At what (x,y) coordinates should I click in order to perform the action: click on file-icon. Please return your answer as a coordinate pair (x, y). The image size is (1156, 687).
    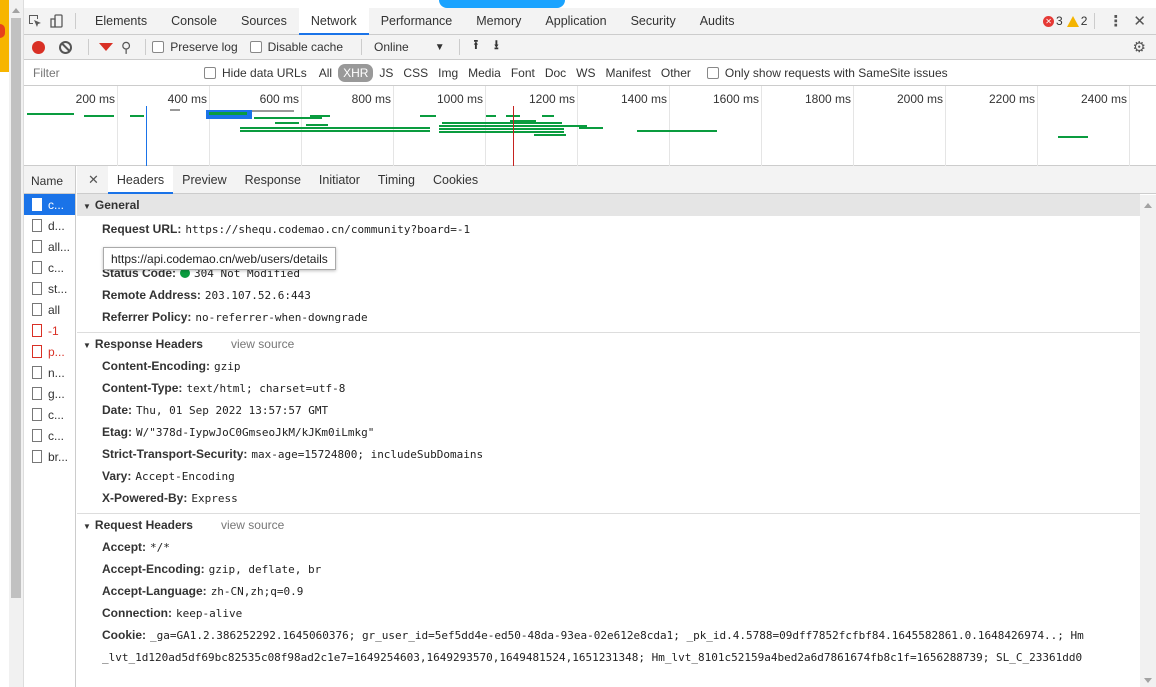
    Looking at the image, I should click on (37, 393).